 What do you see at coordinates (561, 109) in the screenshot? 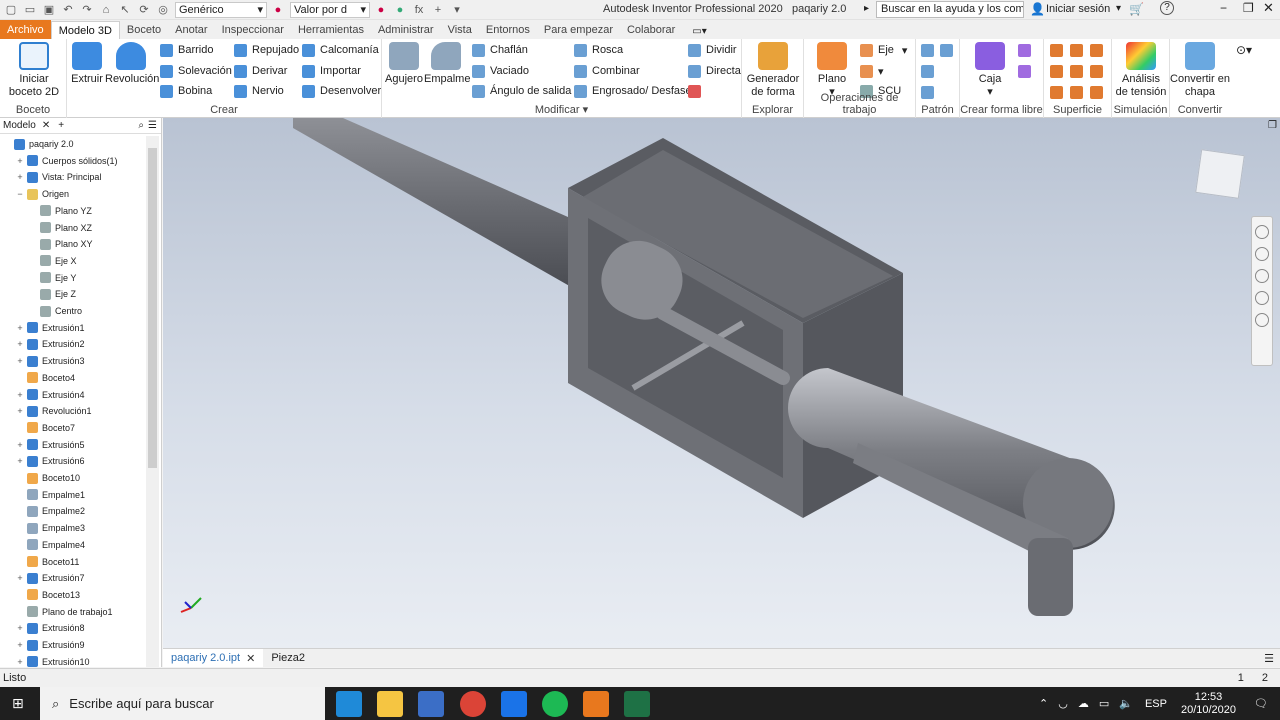
I see `modificar-dropdown: Modificar ▾` at bounding box center [561, 109].